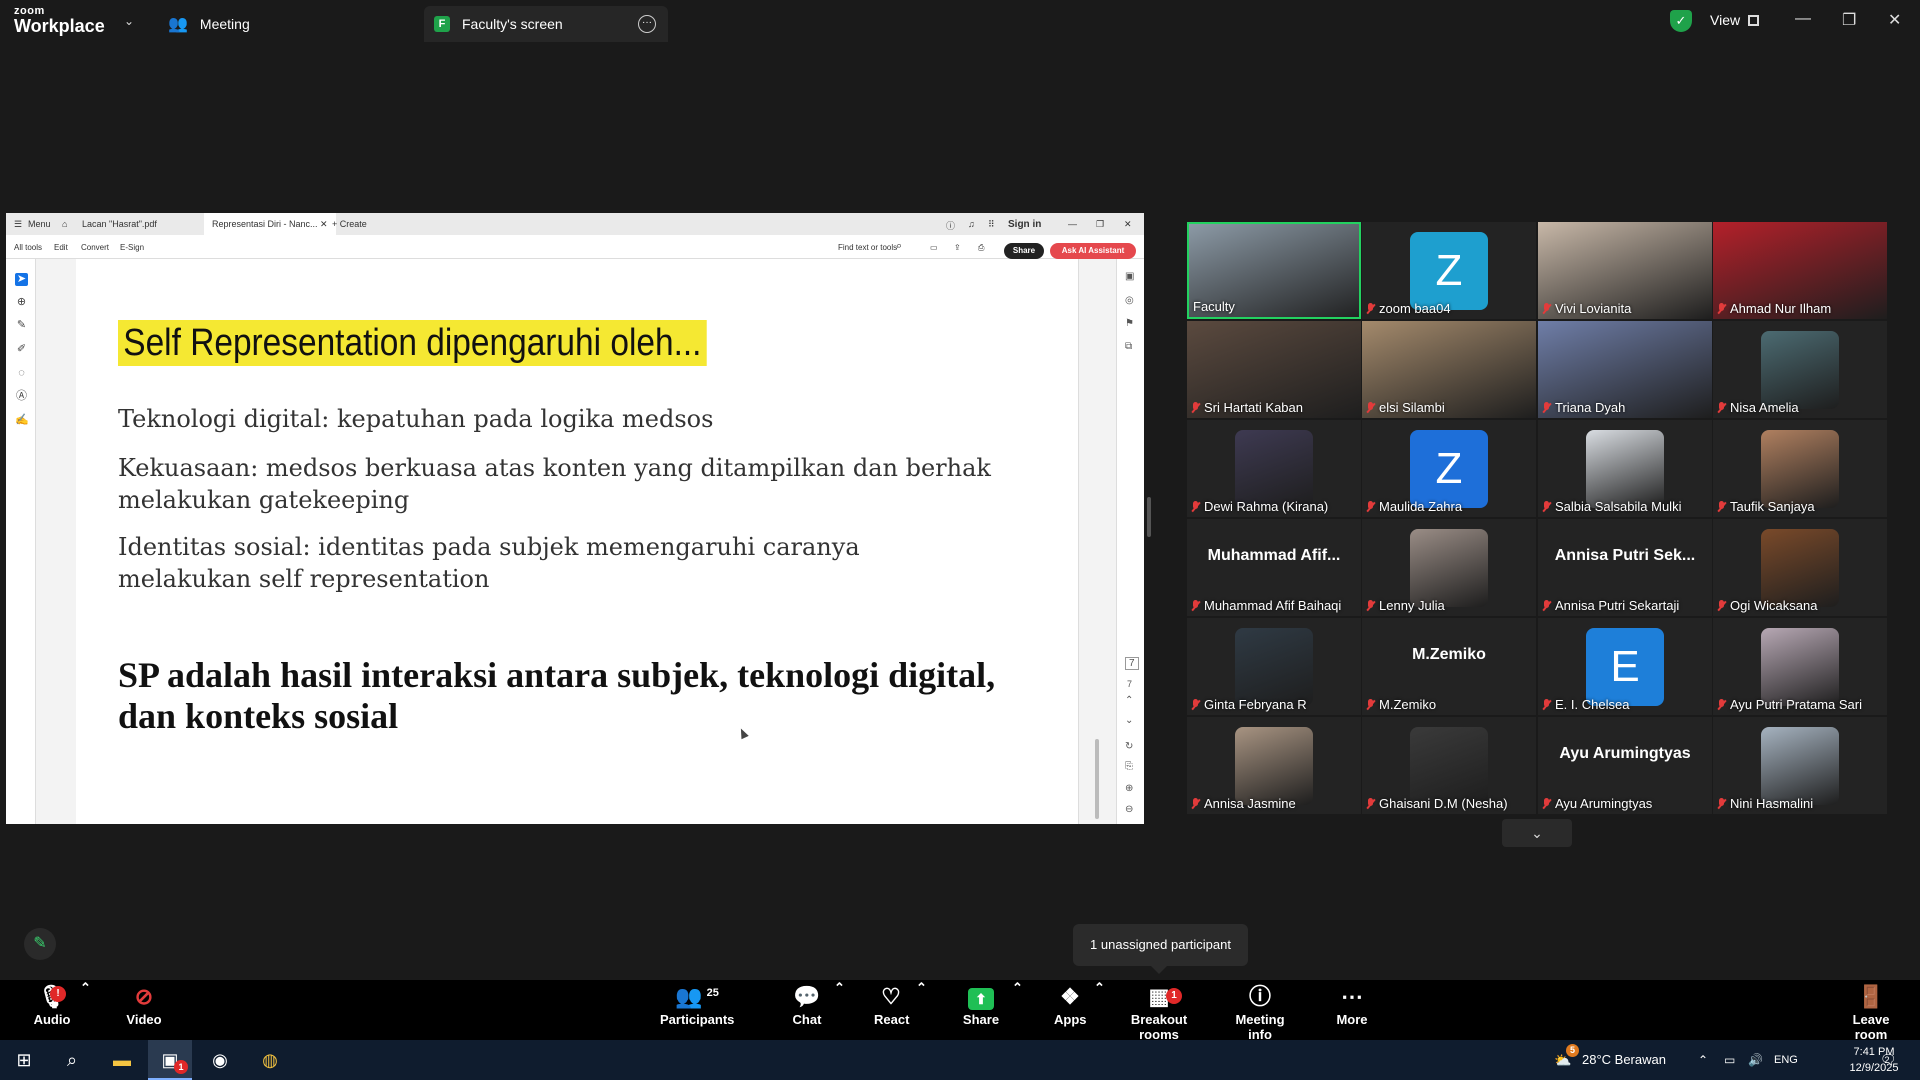  What do you see at coordinates (1803, 19) in the screenshot?
I see `minimize-icon: —` at bounding box center [1803, 19].